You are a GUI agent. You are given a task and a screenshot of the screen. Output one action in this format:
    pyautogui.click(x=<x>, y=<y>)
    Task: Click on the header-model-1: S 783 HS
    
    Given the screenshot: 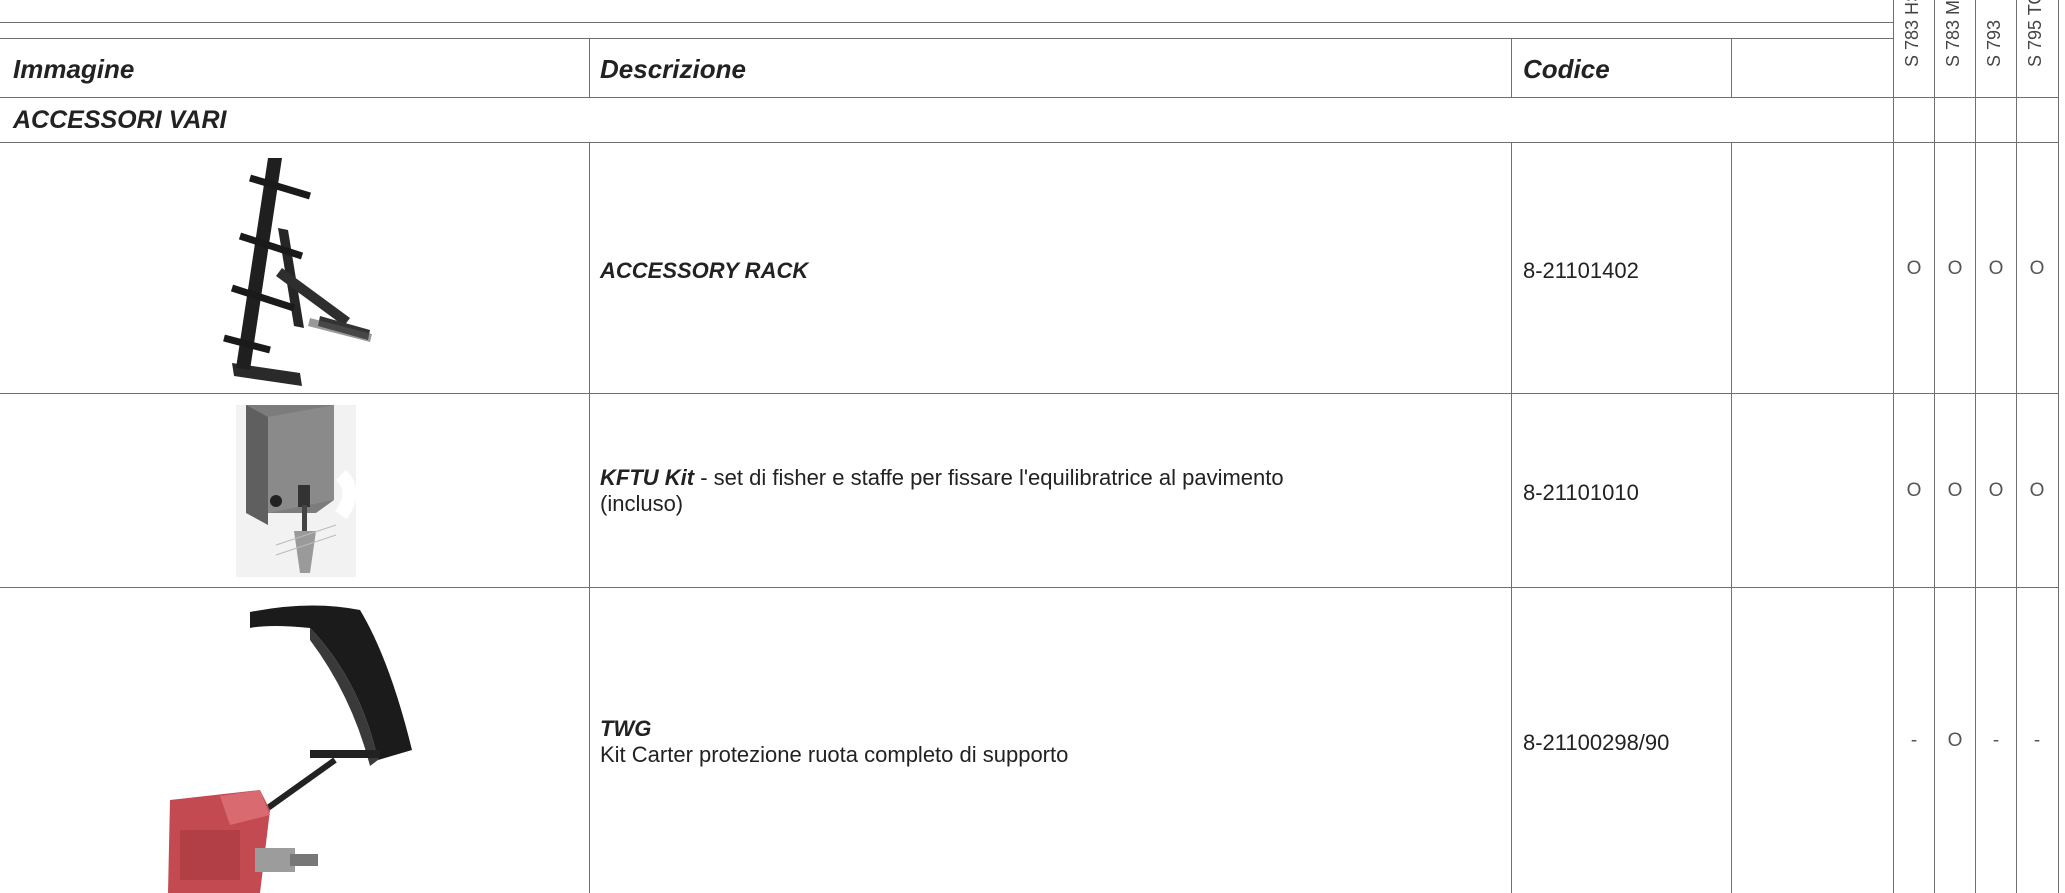 What is the action you would take?
    pyautogui.click(x=1914, y=44)
    